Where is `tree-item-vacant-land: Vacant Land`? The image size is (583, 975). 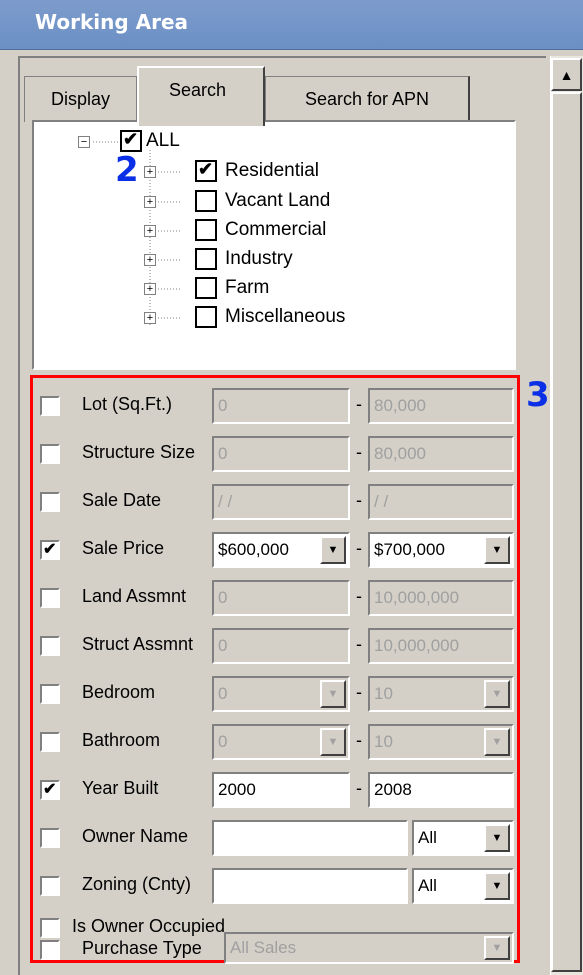
tree-item-vacant-land: Vacant Land is located at coordinates (262, 201).